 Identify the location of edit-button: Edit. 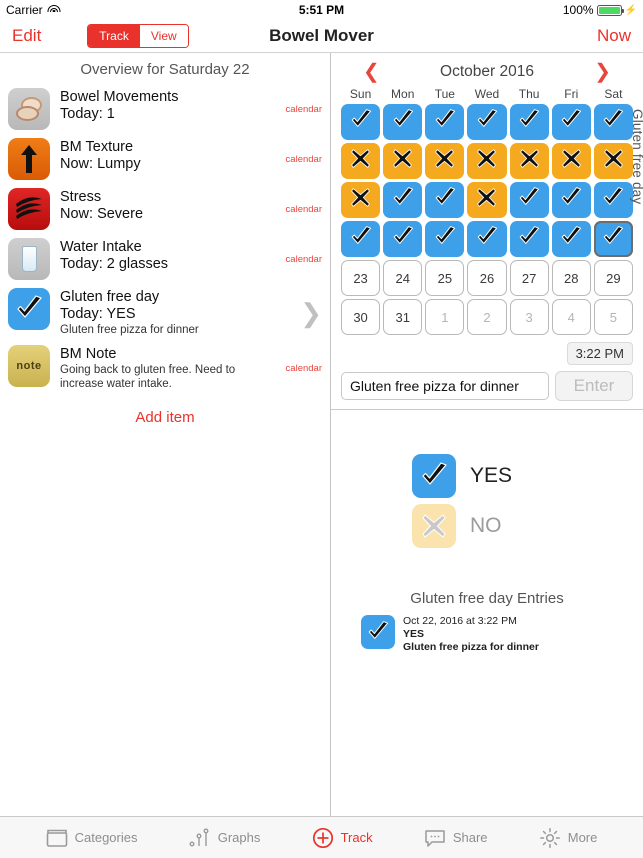
(26, 36).